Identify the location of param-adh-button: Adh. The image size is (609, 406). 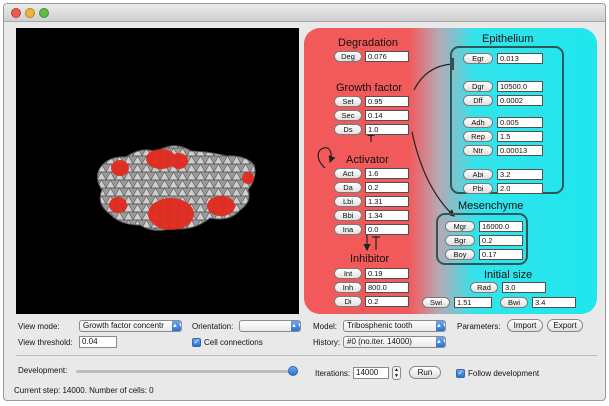
(478, 122).